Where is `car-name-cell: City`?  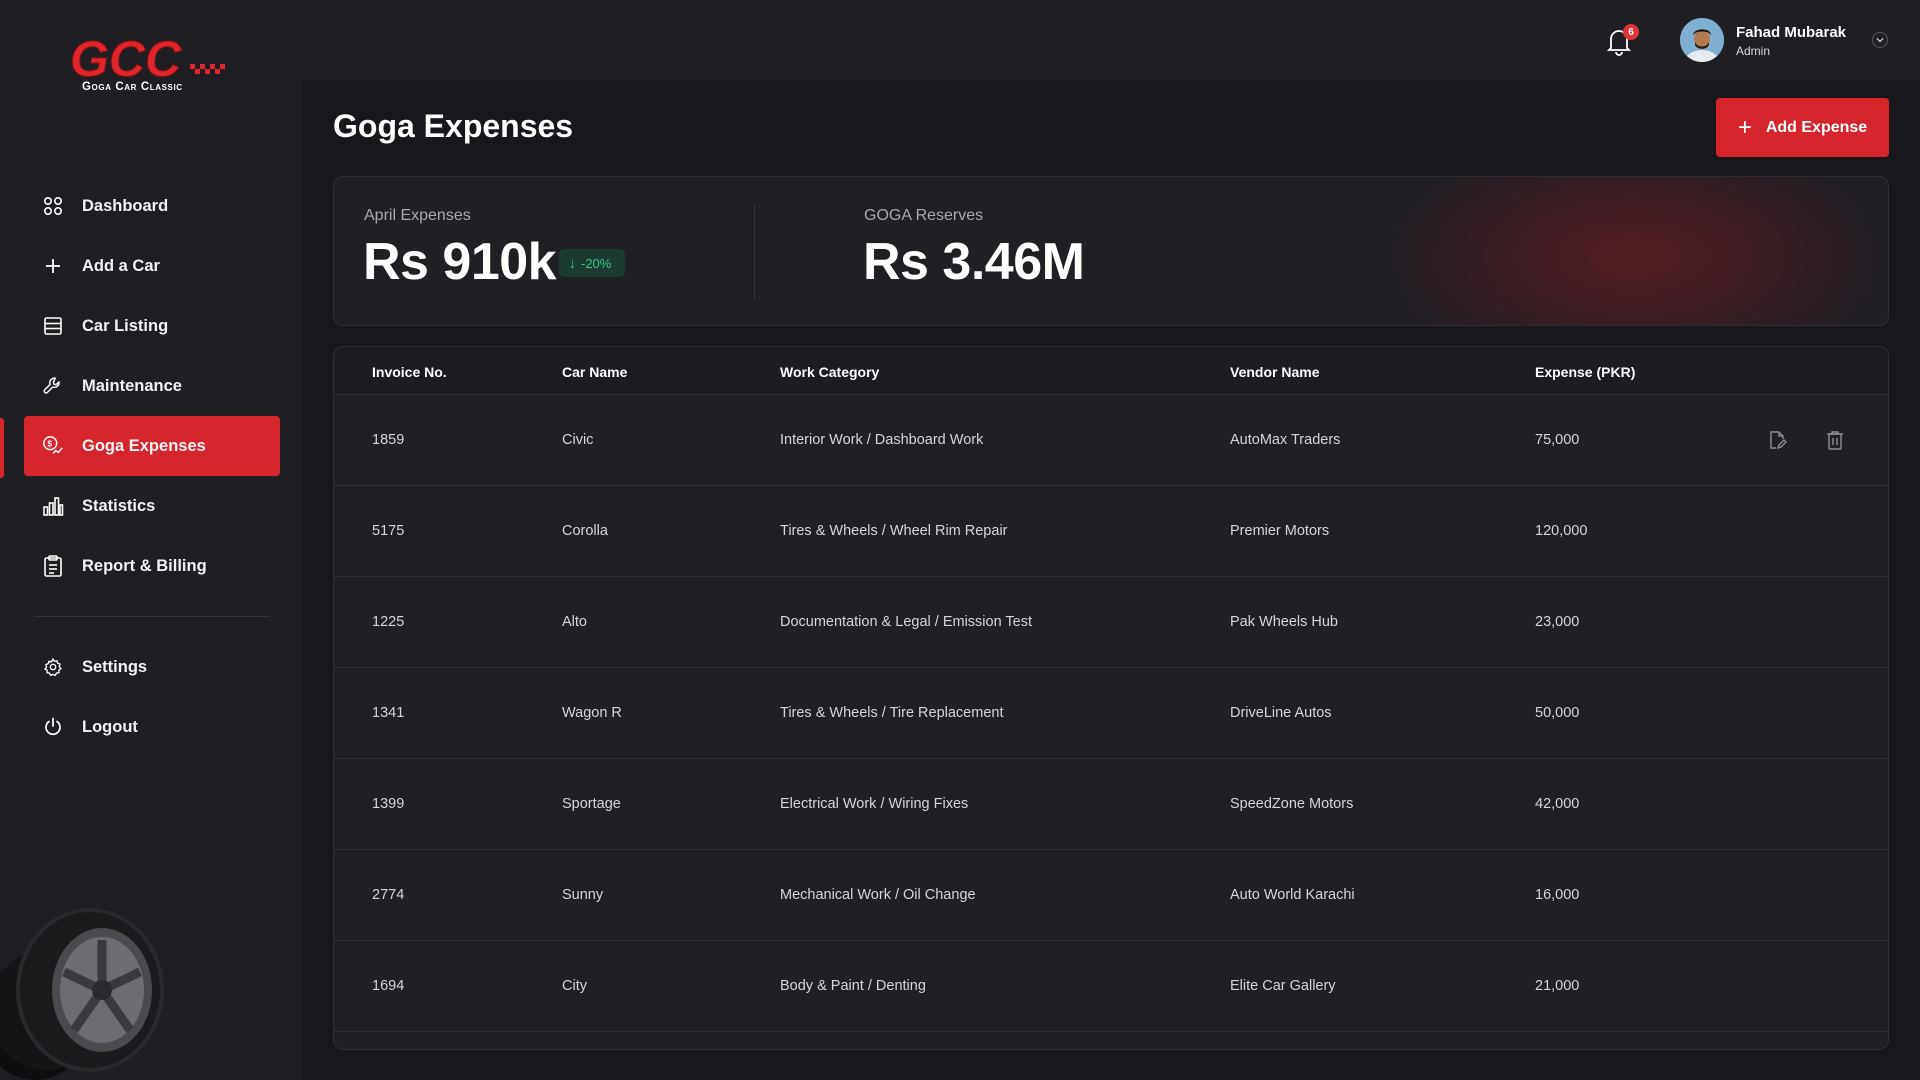 car-name-cell: City is located at coordinates (574, 986).